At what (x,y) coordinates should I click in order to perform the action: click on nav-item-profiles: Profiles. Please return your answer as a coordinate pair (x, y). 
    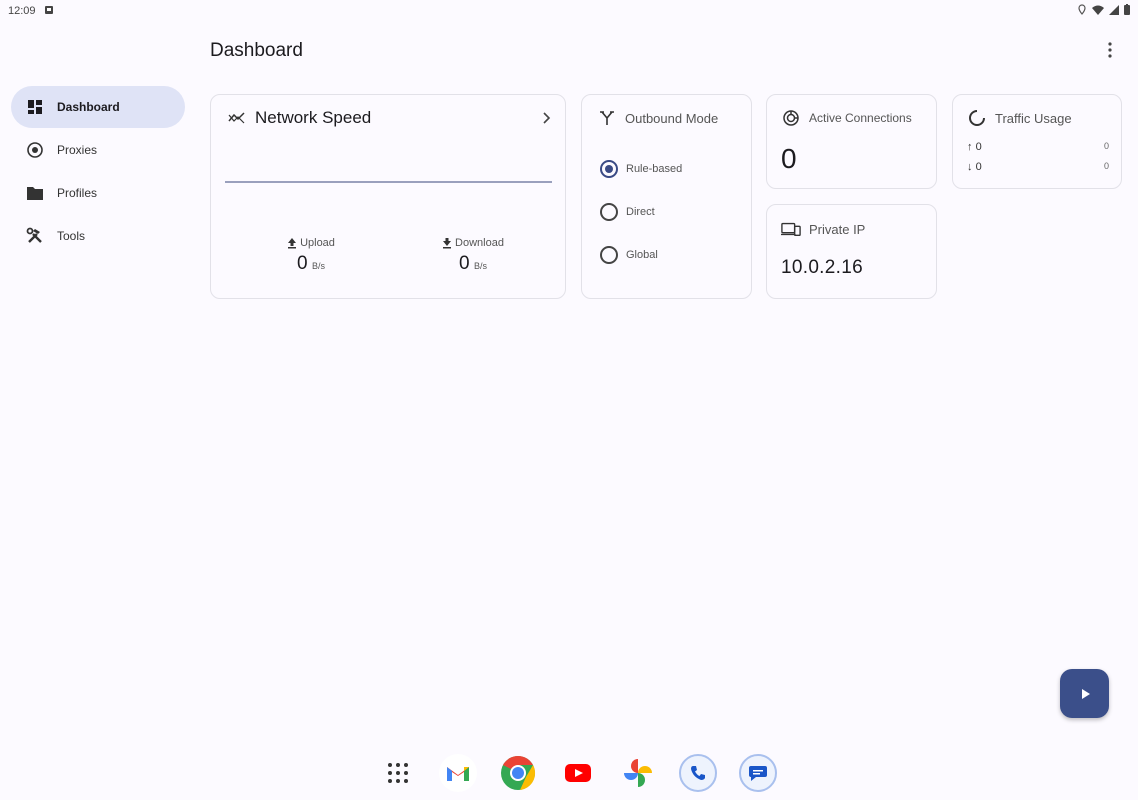
    Looking at the image, I should click on (98, 193).